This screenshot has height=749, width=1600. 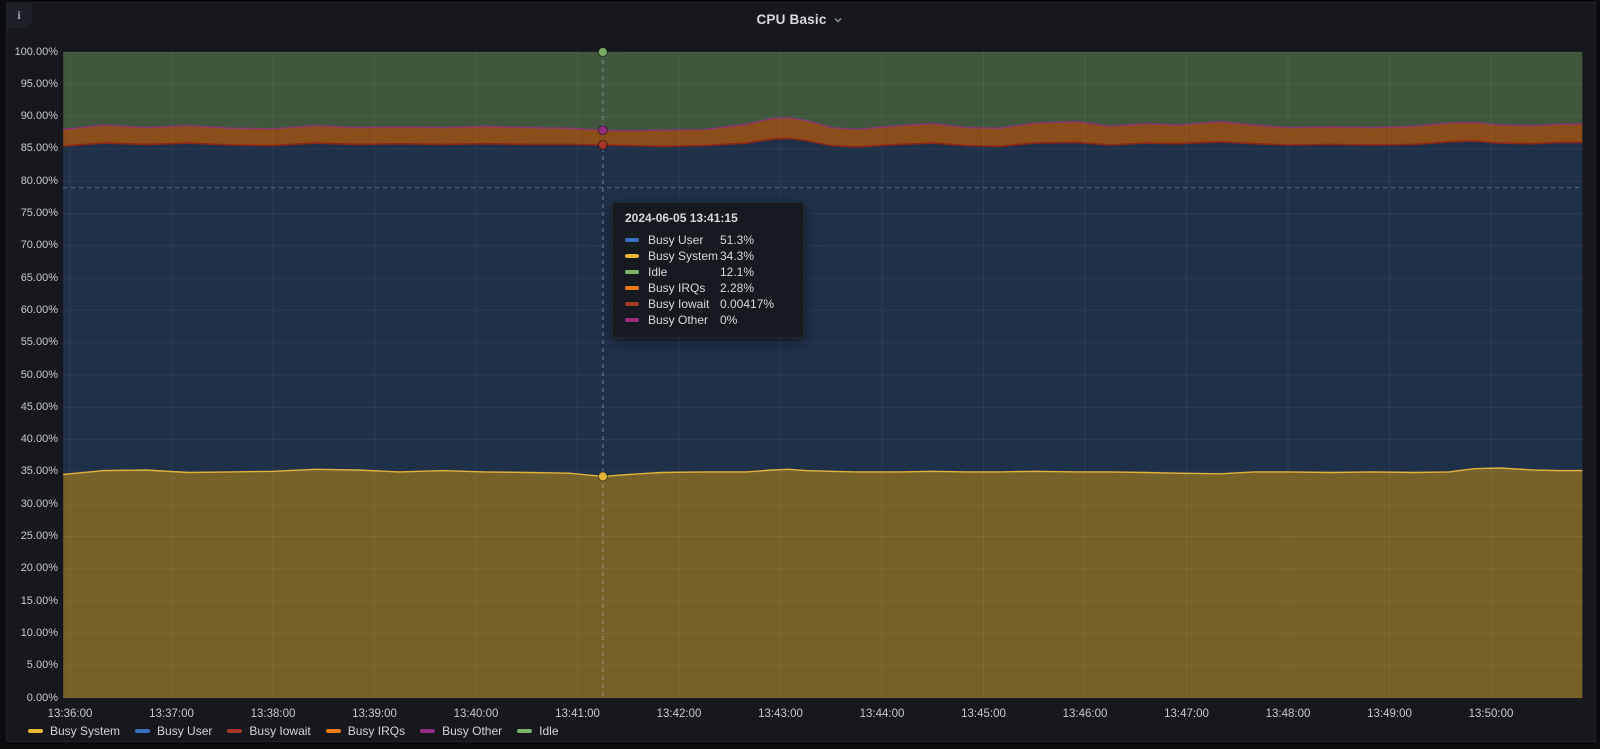 I want to click on panel-title: CPU Basic, so click(x=791, y=19).